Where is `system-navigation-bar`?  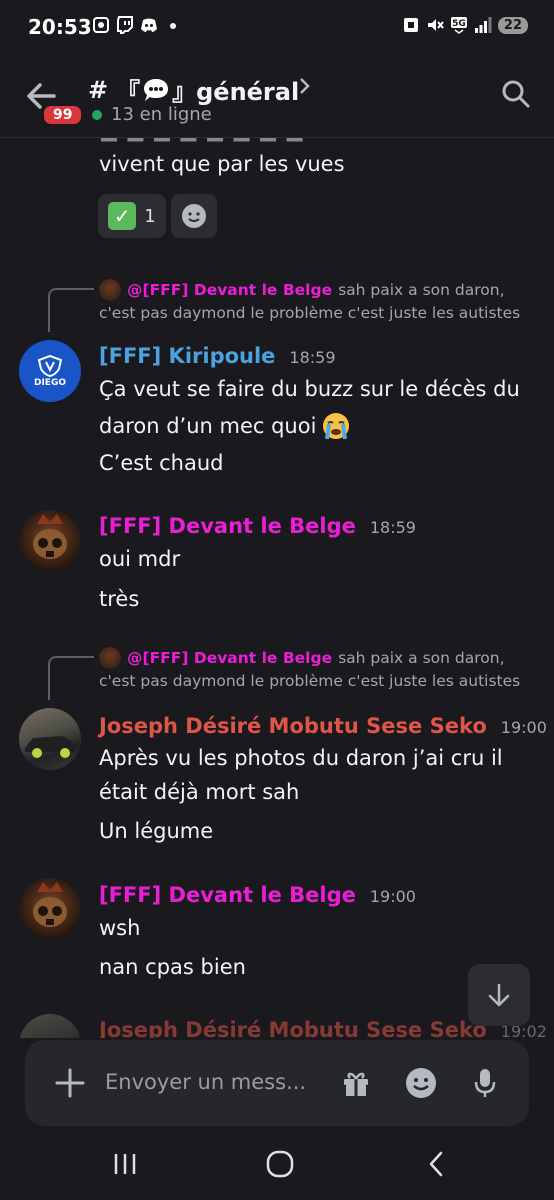
system-navigation-bar is located at coordinates (277, 1165).